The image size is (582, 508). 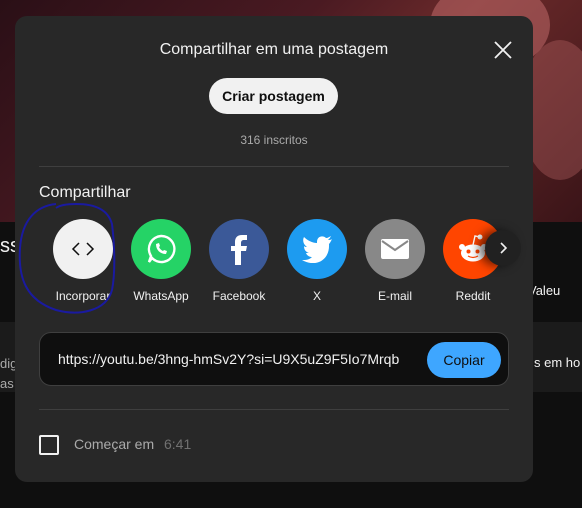 I want to click on share-x: X, so click(x=317, y=261).